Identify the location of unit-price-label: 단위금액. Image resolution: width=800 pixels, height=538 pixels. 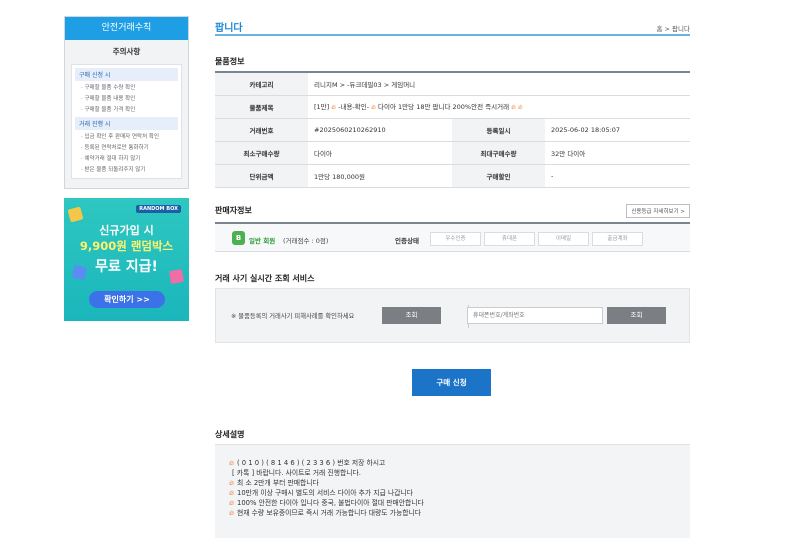
(261, 176).